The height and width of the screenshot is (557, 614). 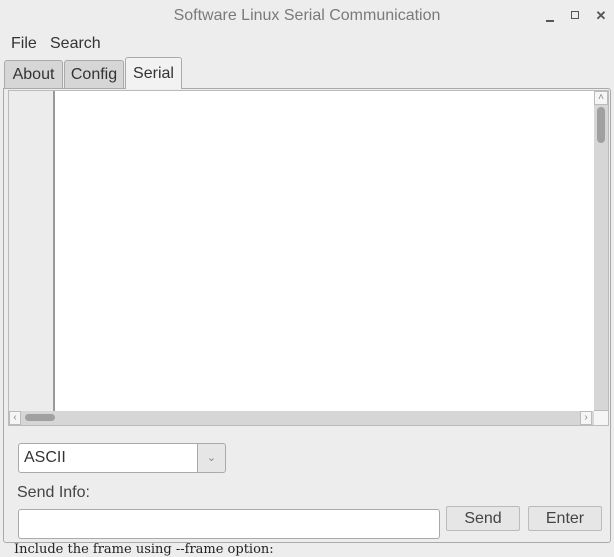 I want to click on window-title: Software Linux Serial Communication, so click(x=307, y=15).